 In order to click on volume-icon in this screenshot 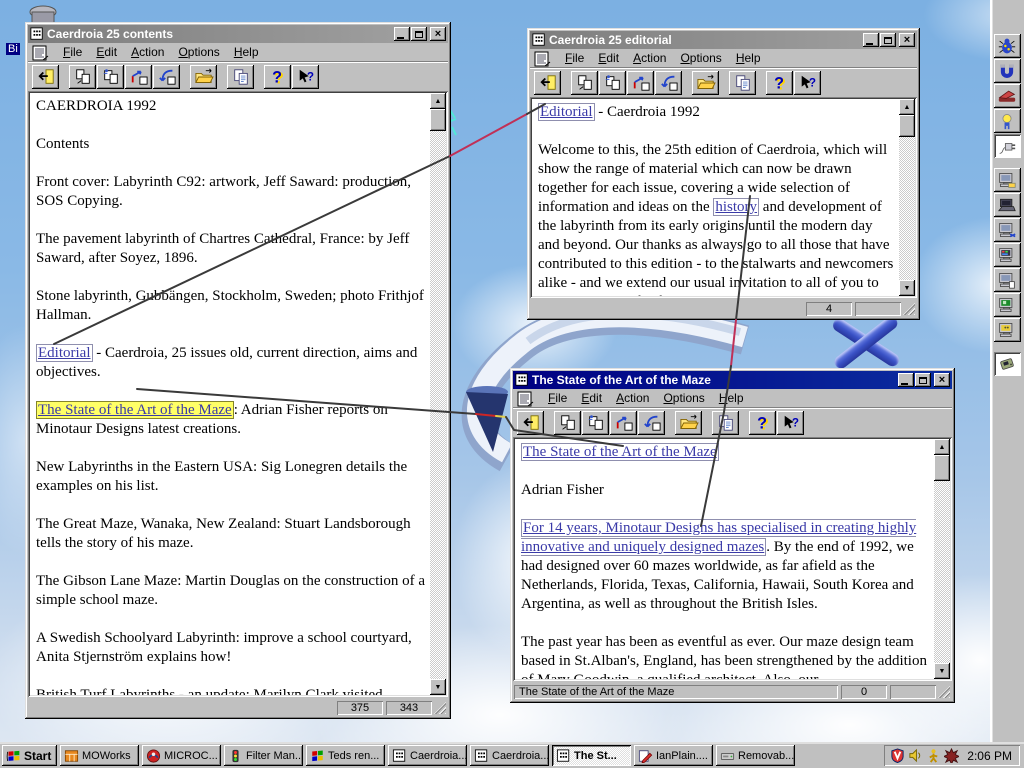, I will do `click(915, 755)`.